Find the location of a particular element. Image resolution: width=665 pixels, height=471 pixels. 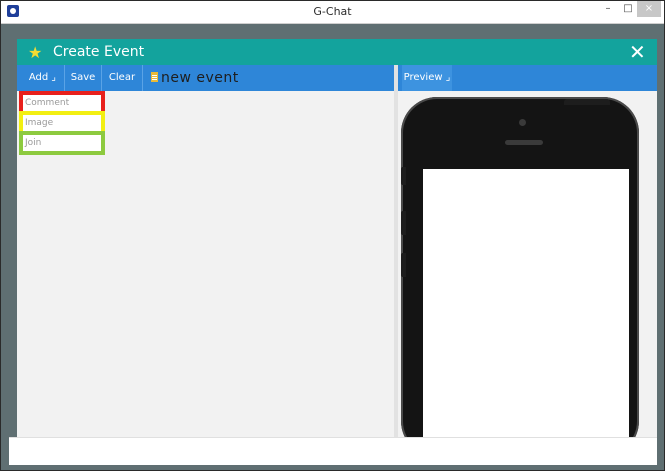

preview-toolbar: Preview ⌟ is located at coordinates (527, 78).